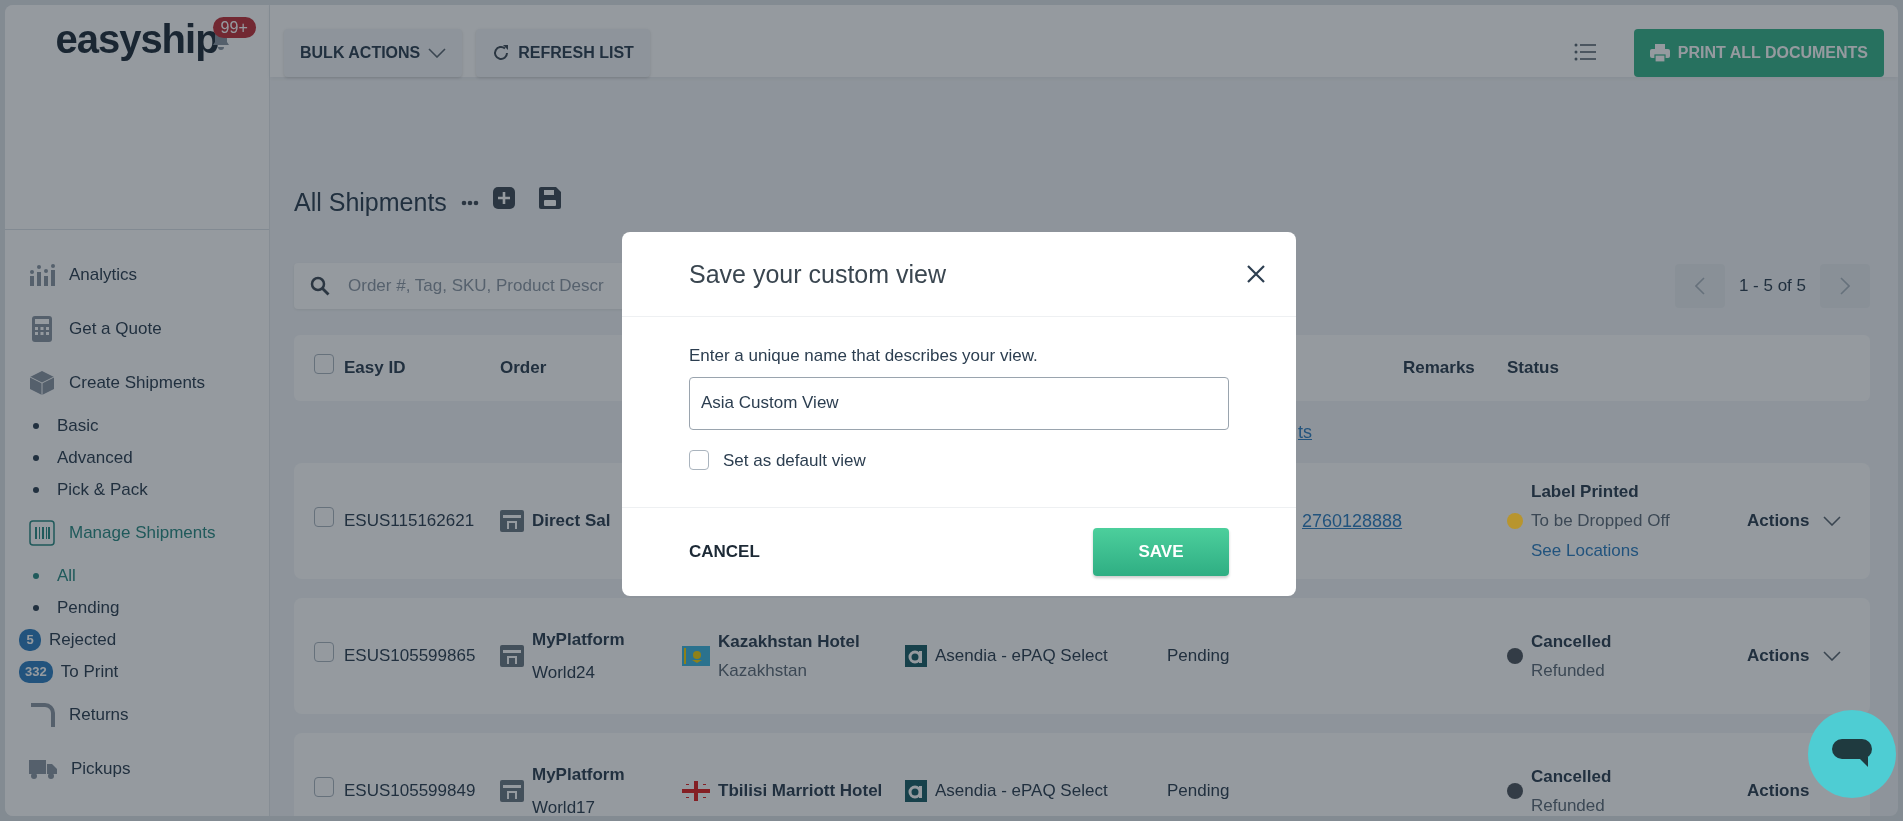 This screenshot has height=821, width=1903. I want to click on receiver-name: Kazakhstan Hotel, so click(789, 641).